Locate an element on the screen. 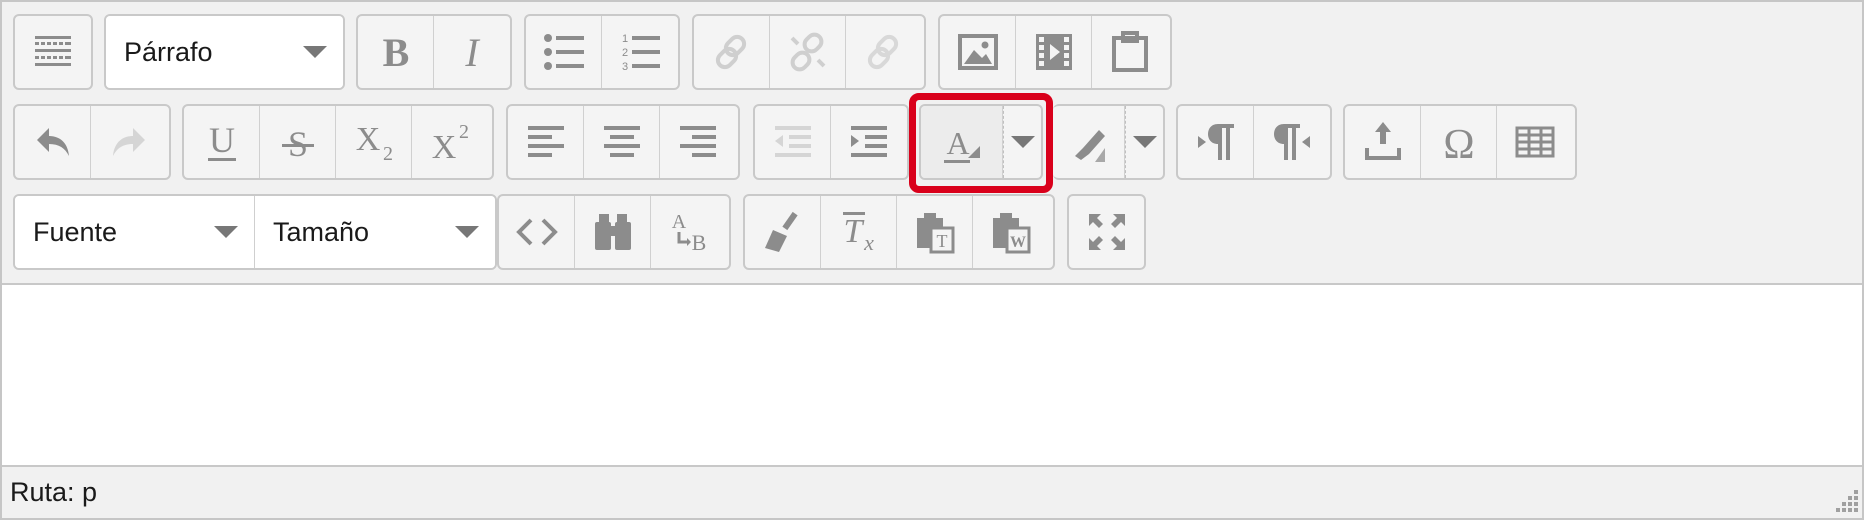 The image size is (1864, 520). rtl-button is located at coordinates (1292, 142).